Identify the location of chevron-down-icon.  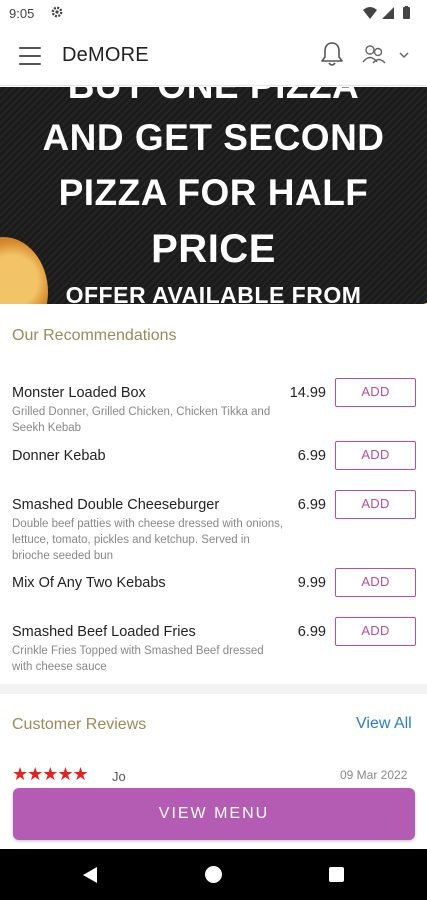
(404, 55).